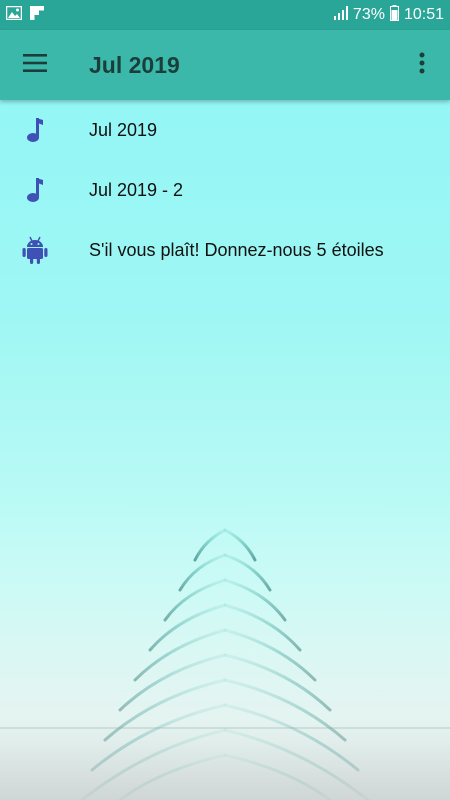 The image size is (450, 800). I want to click on list-item-label: S'il vous plaît! Donnez-nous 5 étoiles, so click(236, 249).